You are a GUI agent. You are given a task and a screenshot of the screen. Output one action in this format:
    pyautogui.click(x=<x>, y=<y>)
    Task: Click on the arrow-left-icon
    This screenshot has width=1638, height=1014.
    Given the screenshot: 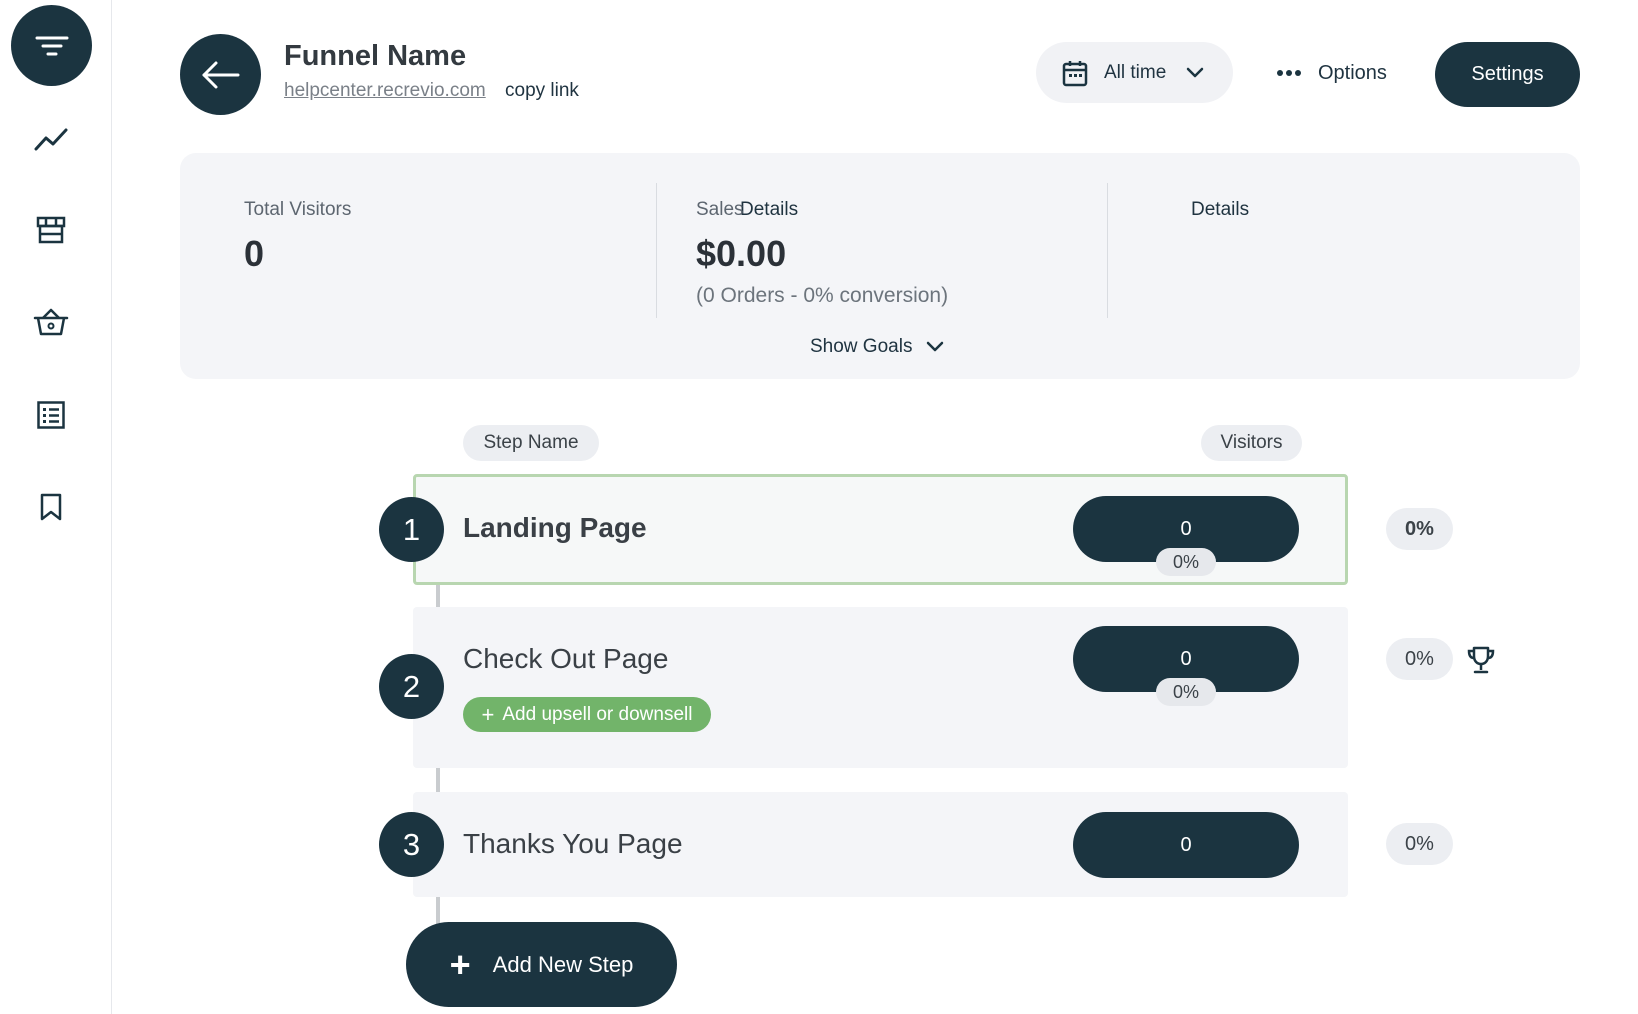 What is the action you would take?
    pyautogui.click(x=220, y=74)
    